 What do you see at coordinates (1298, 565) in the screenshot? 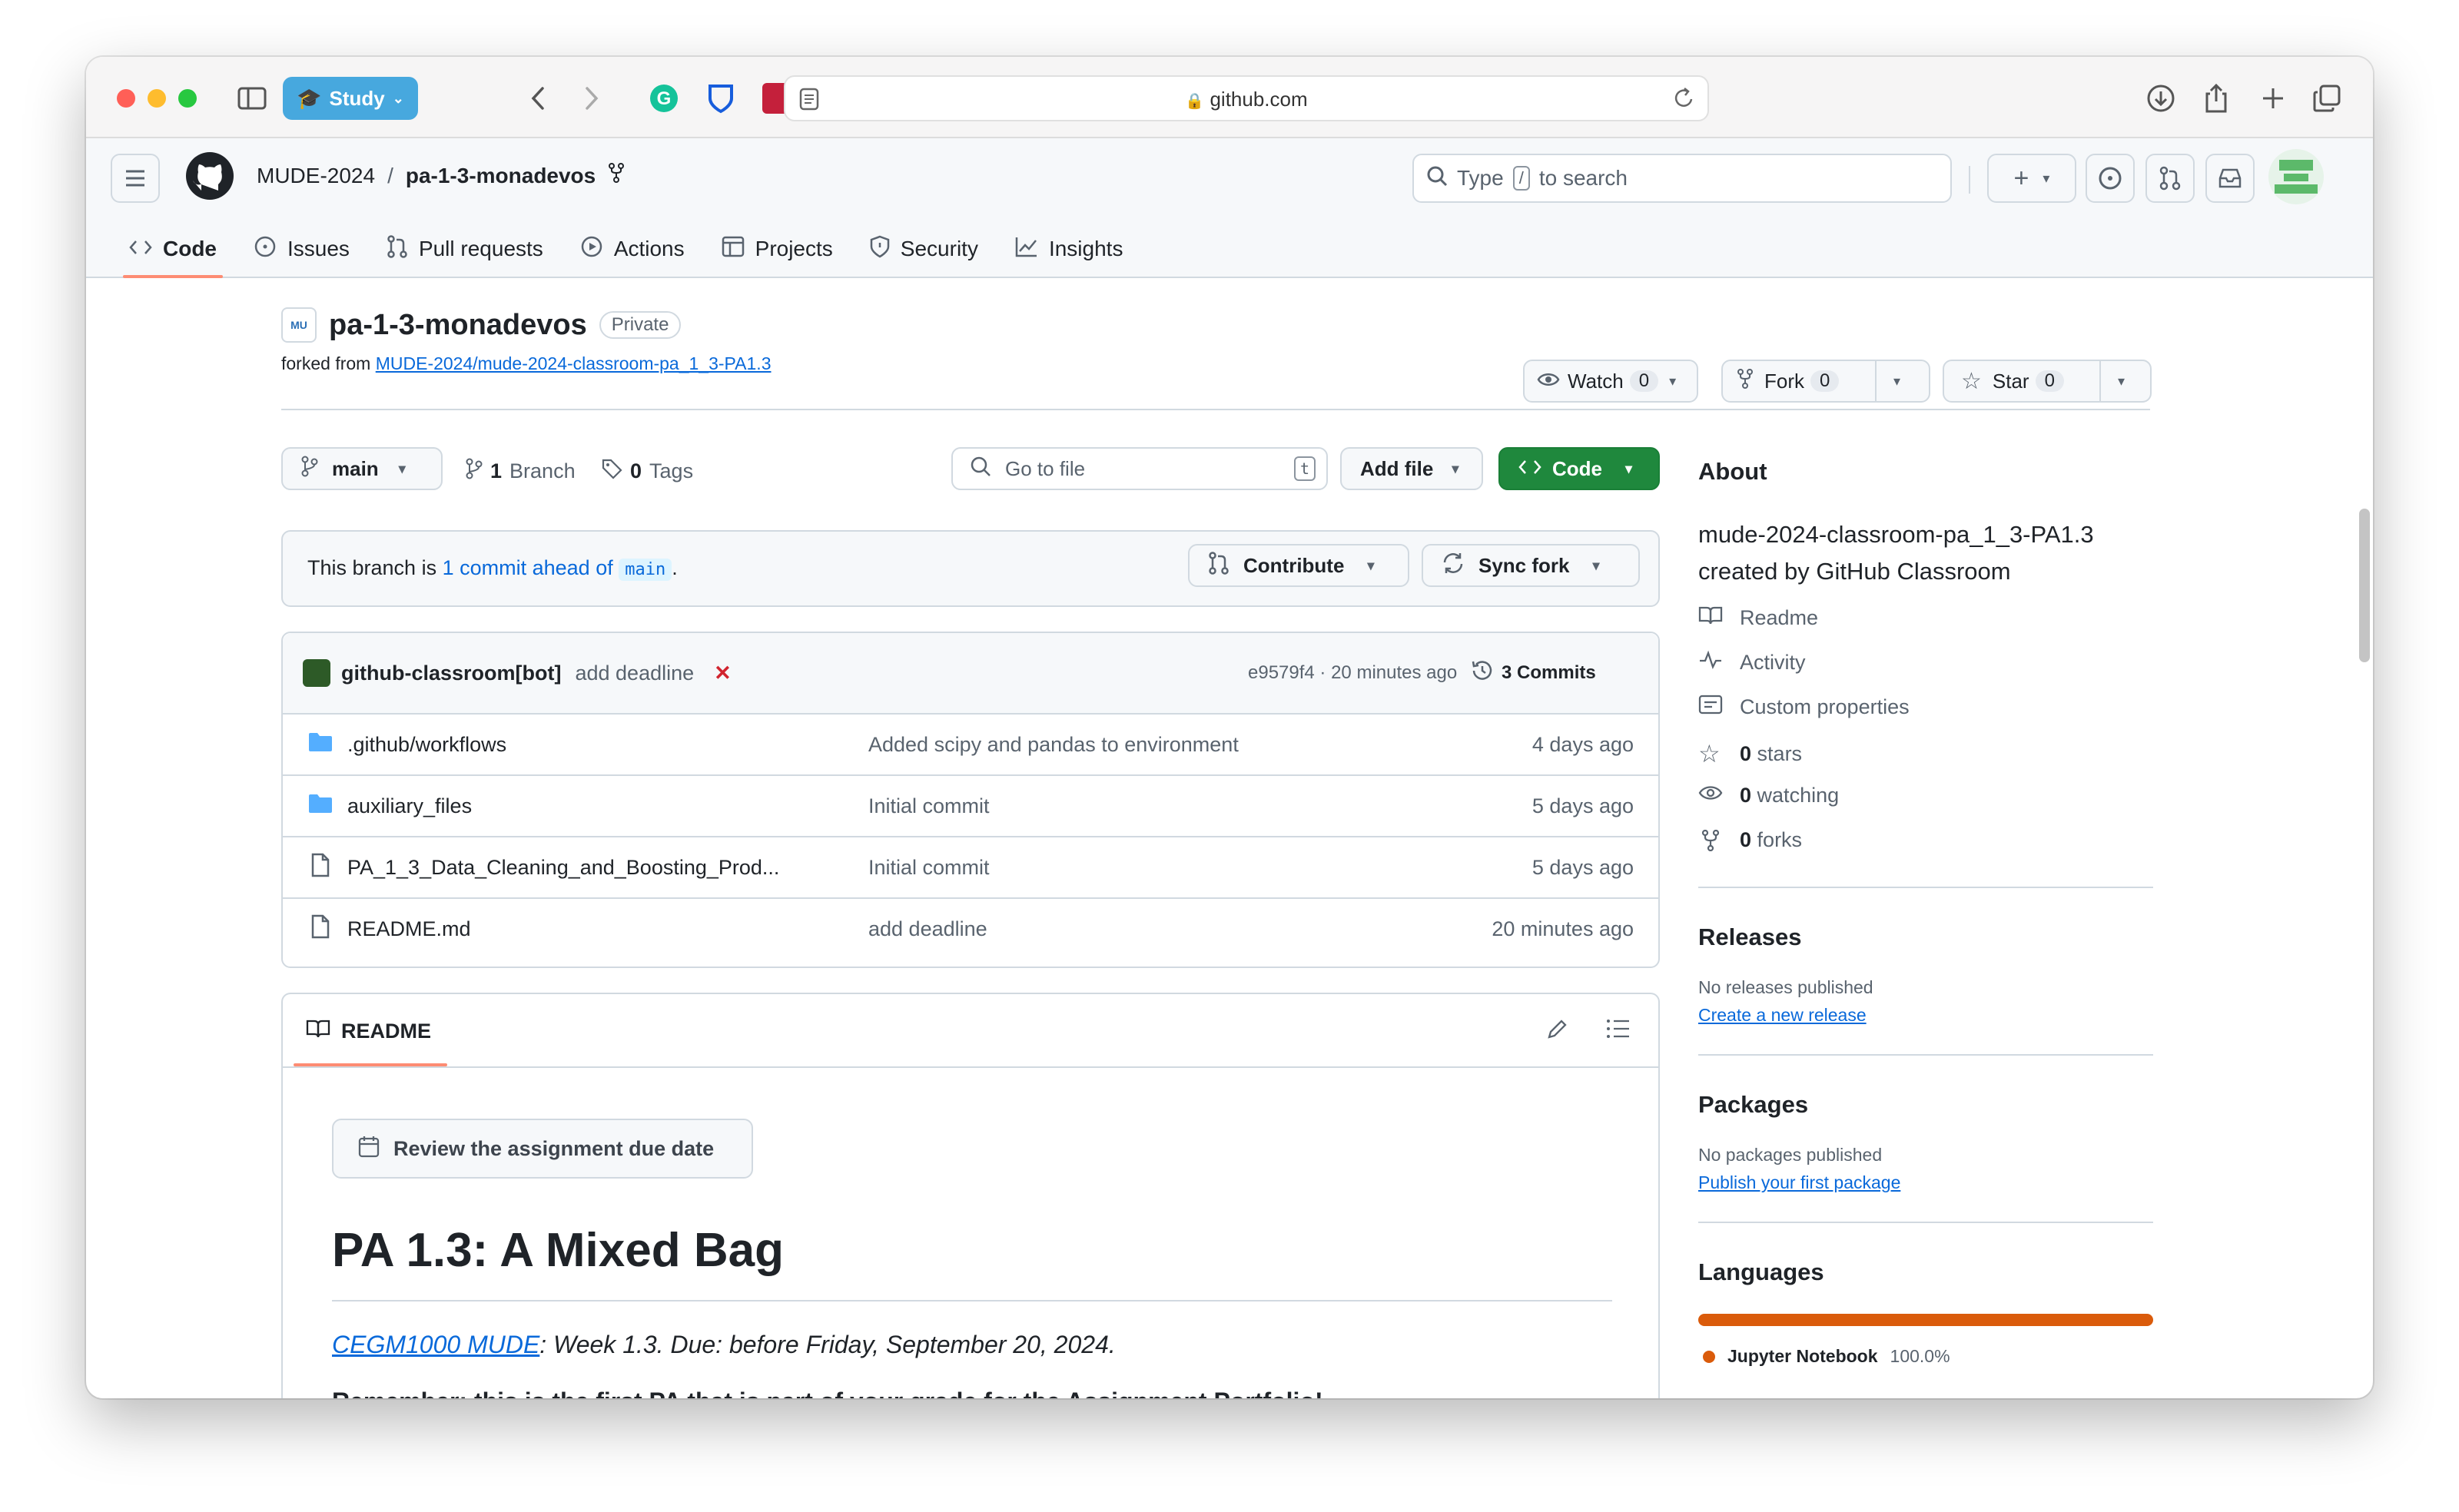
I see `contribute-button: Contribute ▾` at bounding box center [1298, 565].